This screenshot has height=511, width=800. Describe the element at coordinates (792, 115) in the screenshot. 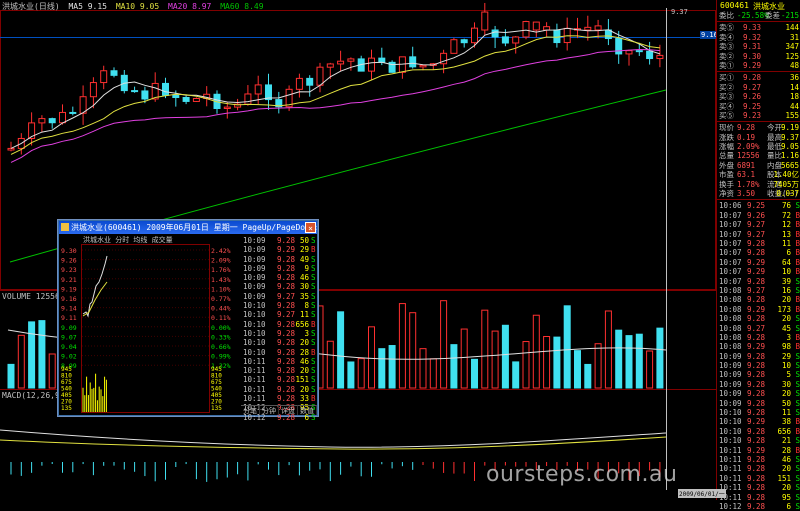

I see `bid-volume: 155` at that location.